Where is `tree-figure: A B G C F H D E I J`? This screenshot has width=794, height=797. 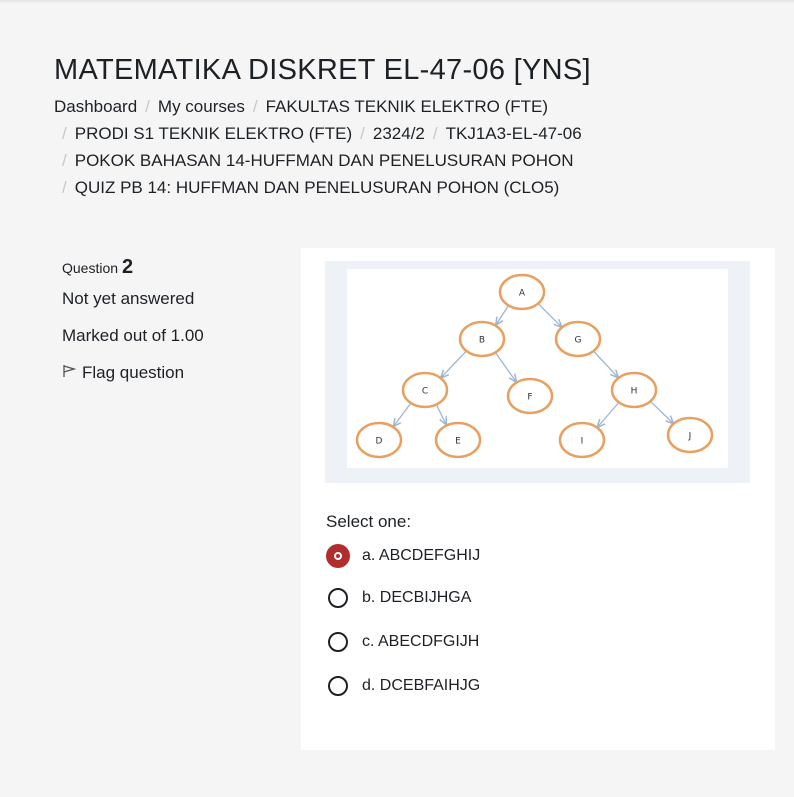
tree-figure: A B G C F H D E I J is located at coordinates (537, 368).